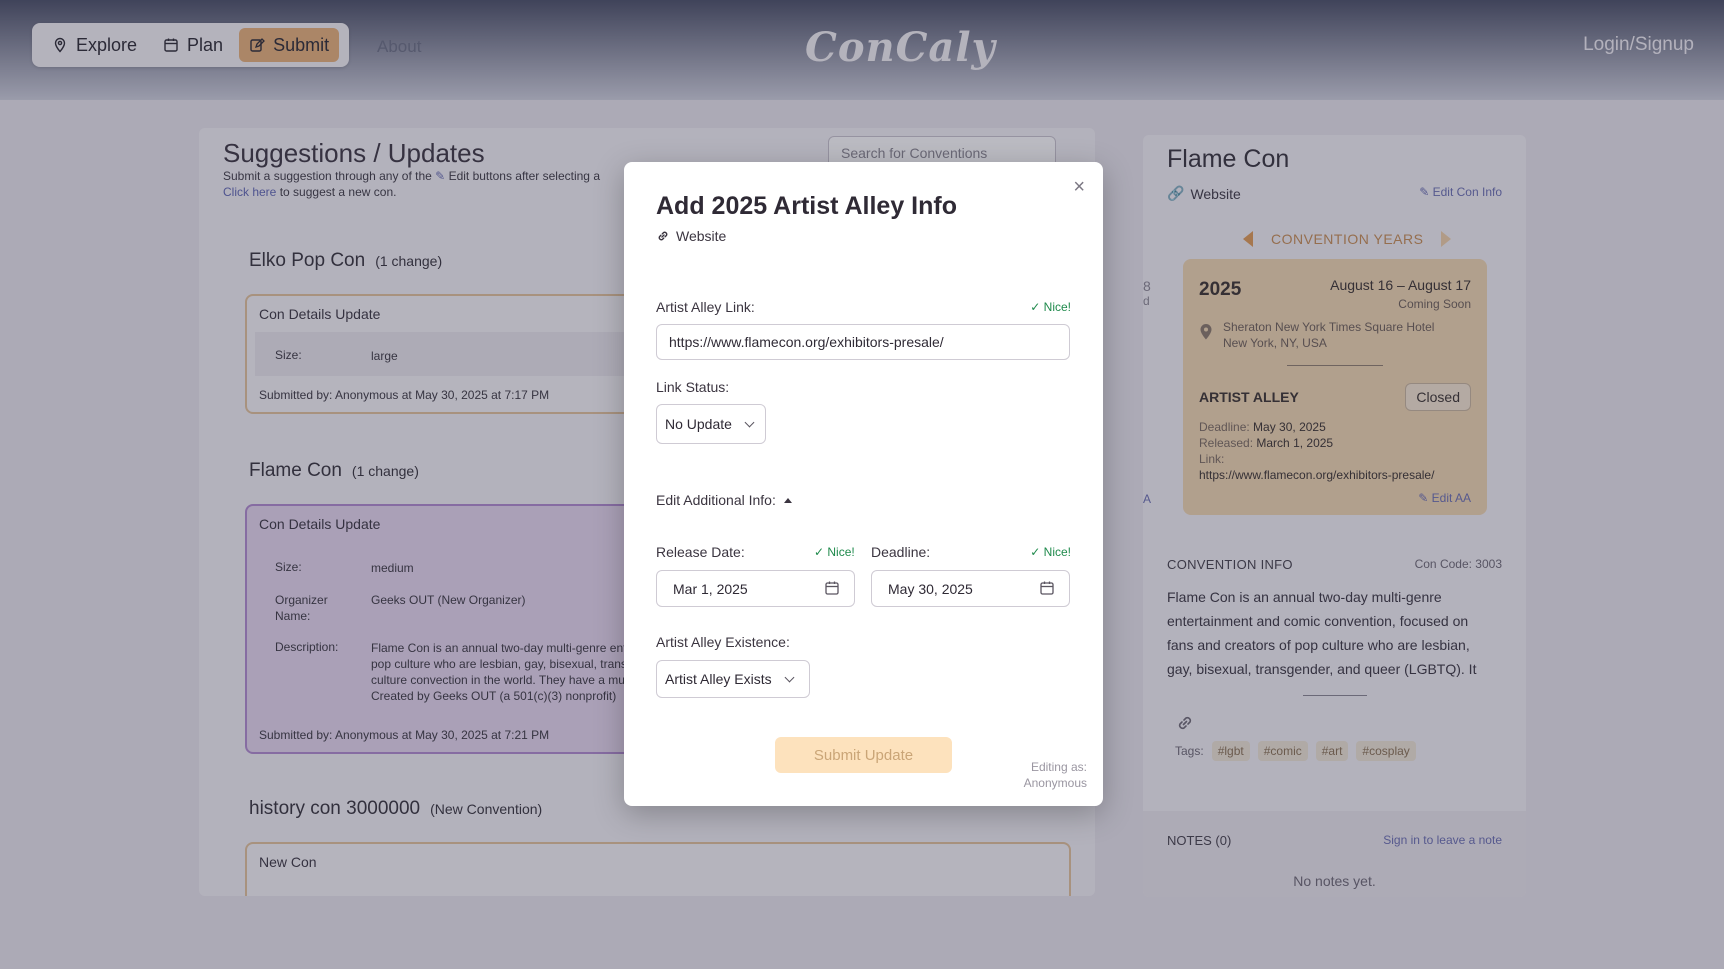  I want to click on editing-as-label: Editing as:, so click(1058, 767).